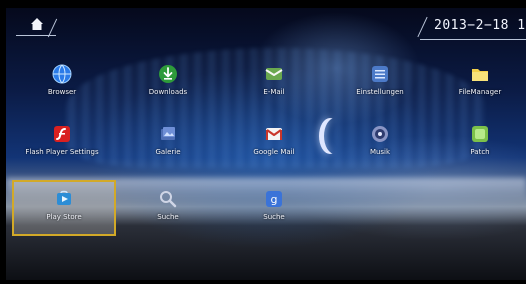 This screenshot has height=284, width=526. What do you see at coordinates (274, 152) in the screenshot?
I see `app-label: Google Mail` at bounding box center [274, 152].